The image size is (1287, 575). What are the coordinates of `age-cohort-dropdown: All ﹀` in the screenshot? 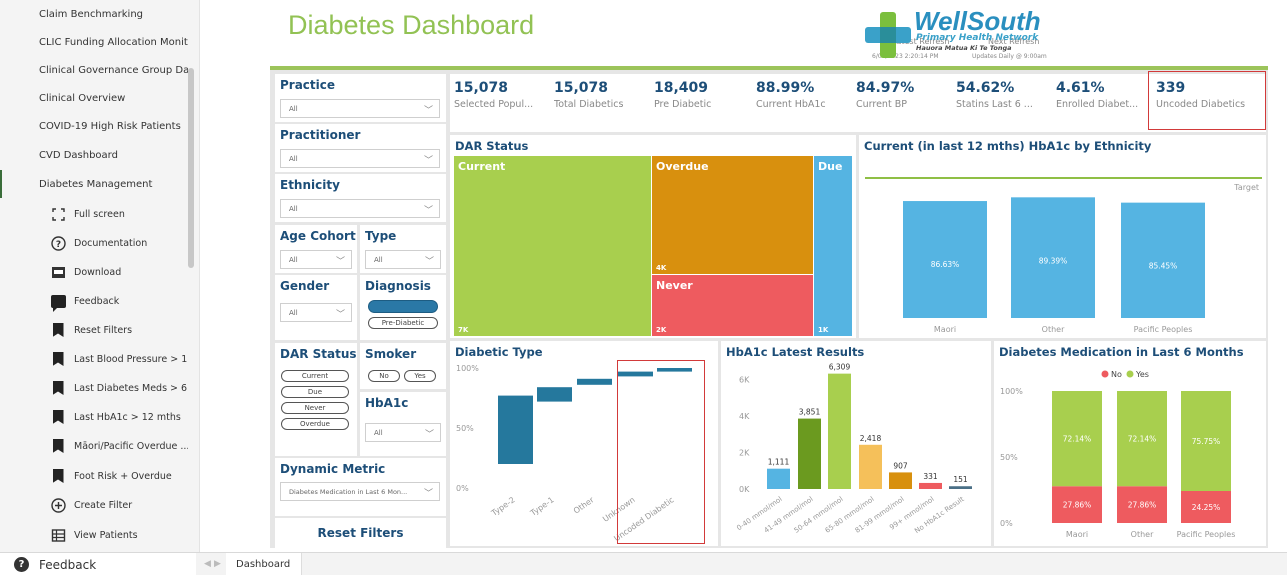 It's located at (316, 259).